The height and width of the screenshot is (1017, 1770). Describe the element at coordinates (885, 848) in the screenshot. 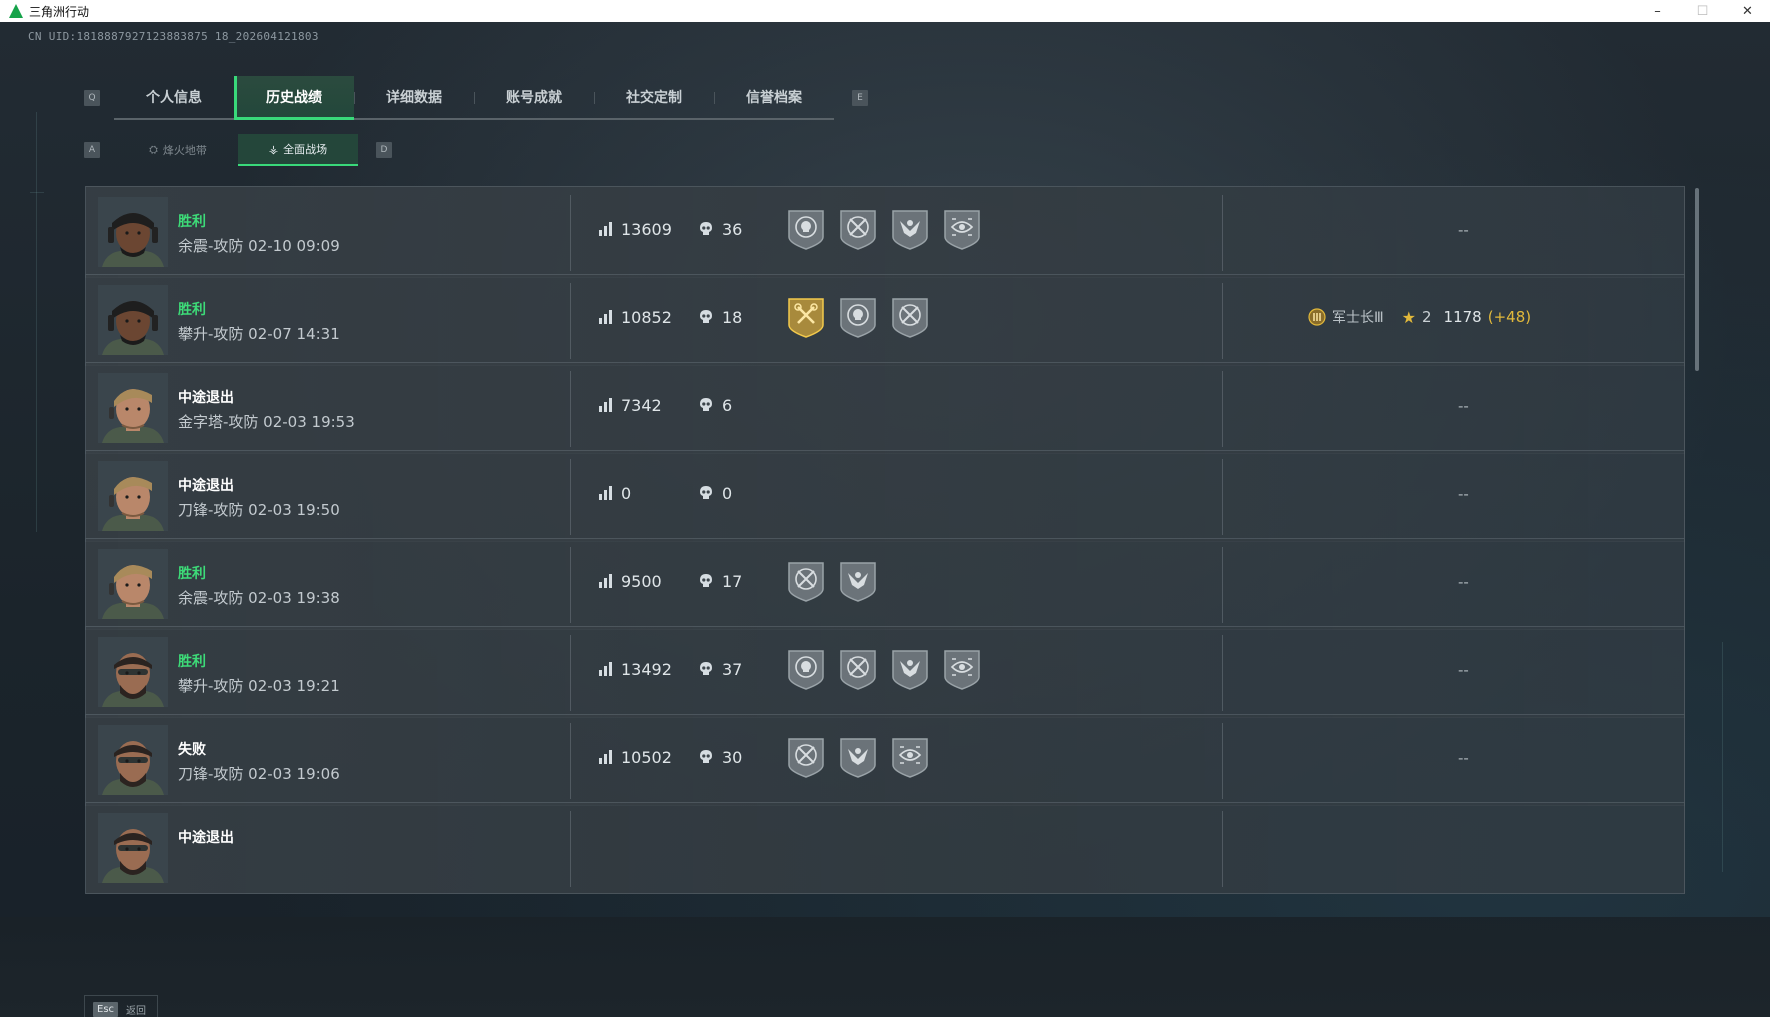

I see `match-row: 中途退出` at that location.